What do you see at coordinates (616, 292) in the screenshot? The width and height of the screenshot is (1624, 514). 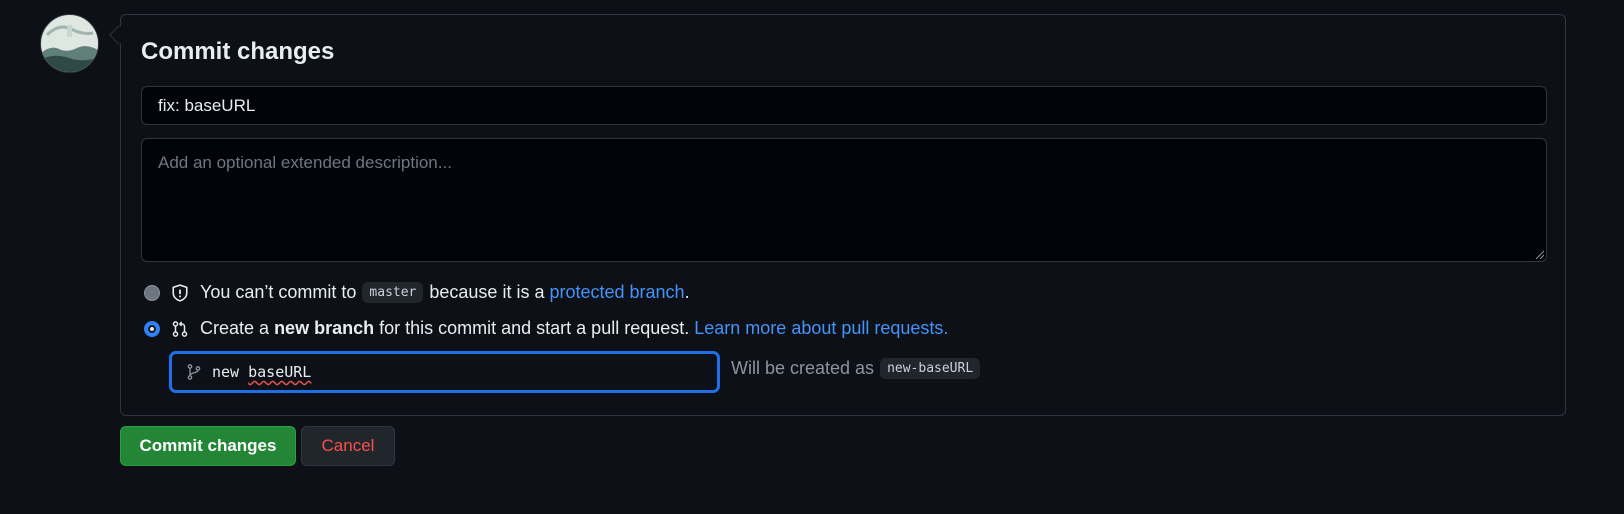 I see `protected-branch-link: protected branch` at bounding box center [616, 292].